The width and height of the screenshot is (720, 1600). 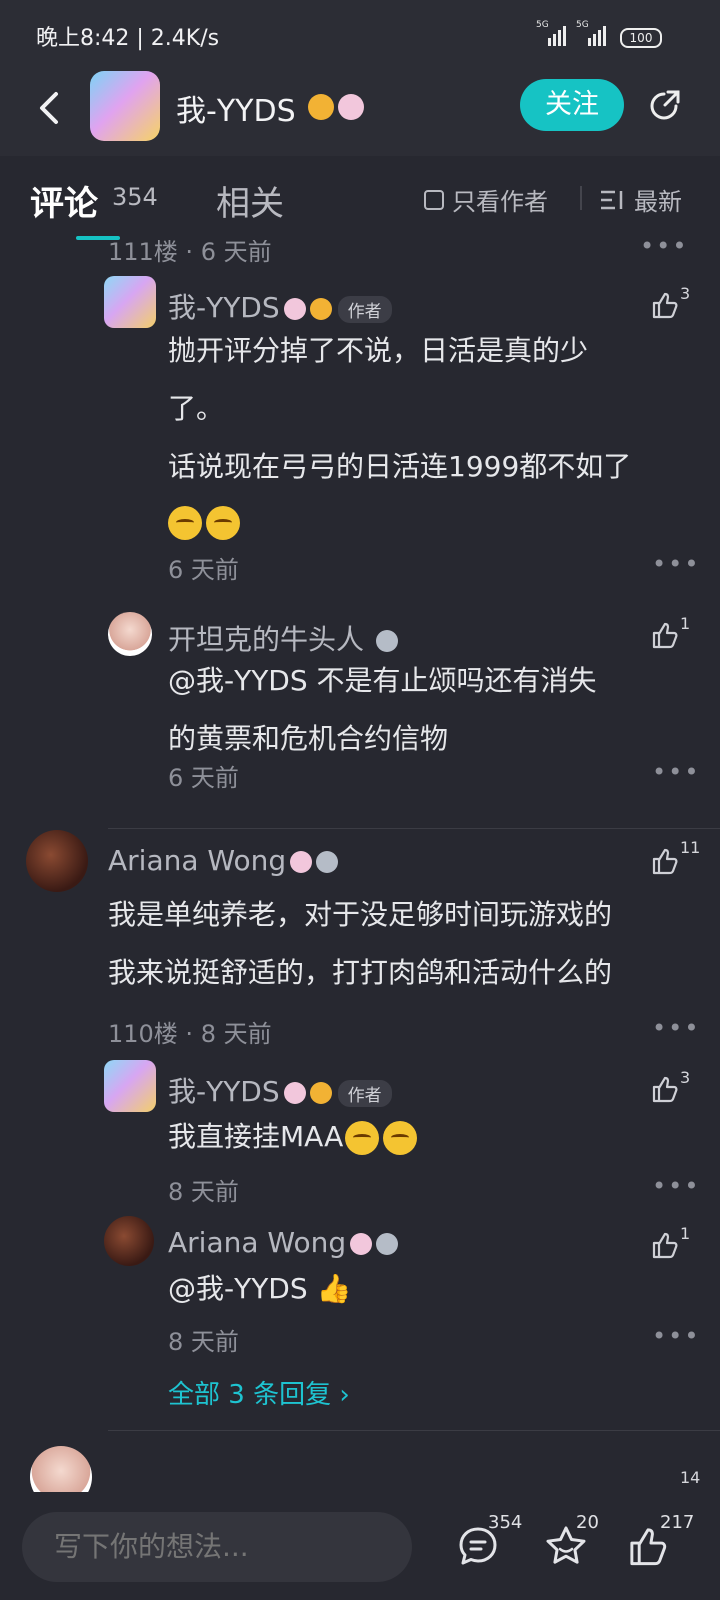 I want to click on sort-icon, so click(x=612, y=199).